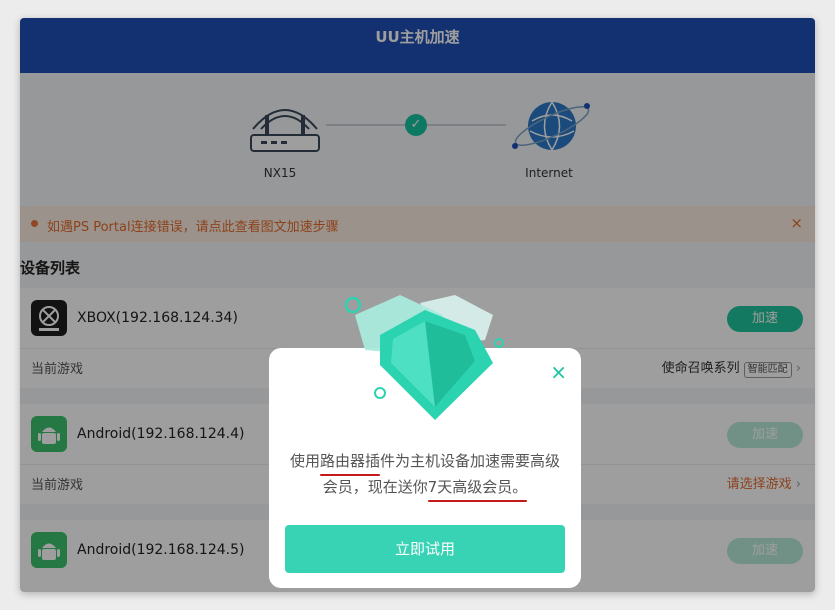  Describe the element at coordinates (425, 475) in the screenshot. I see `dialog-message: 使用路由器插件为主机设备加速需要高级会员，现在送你7天高级会员。` at that location.